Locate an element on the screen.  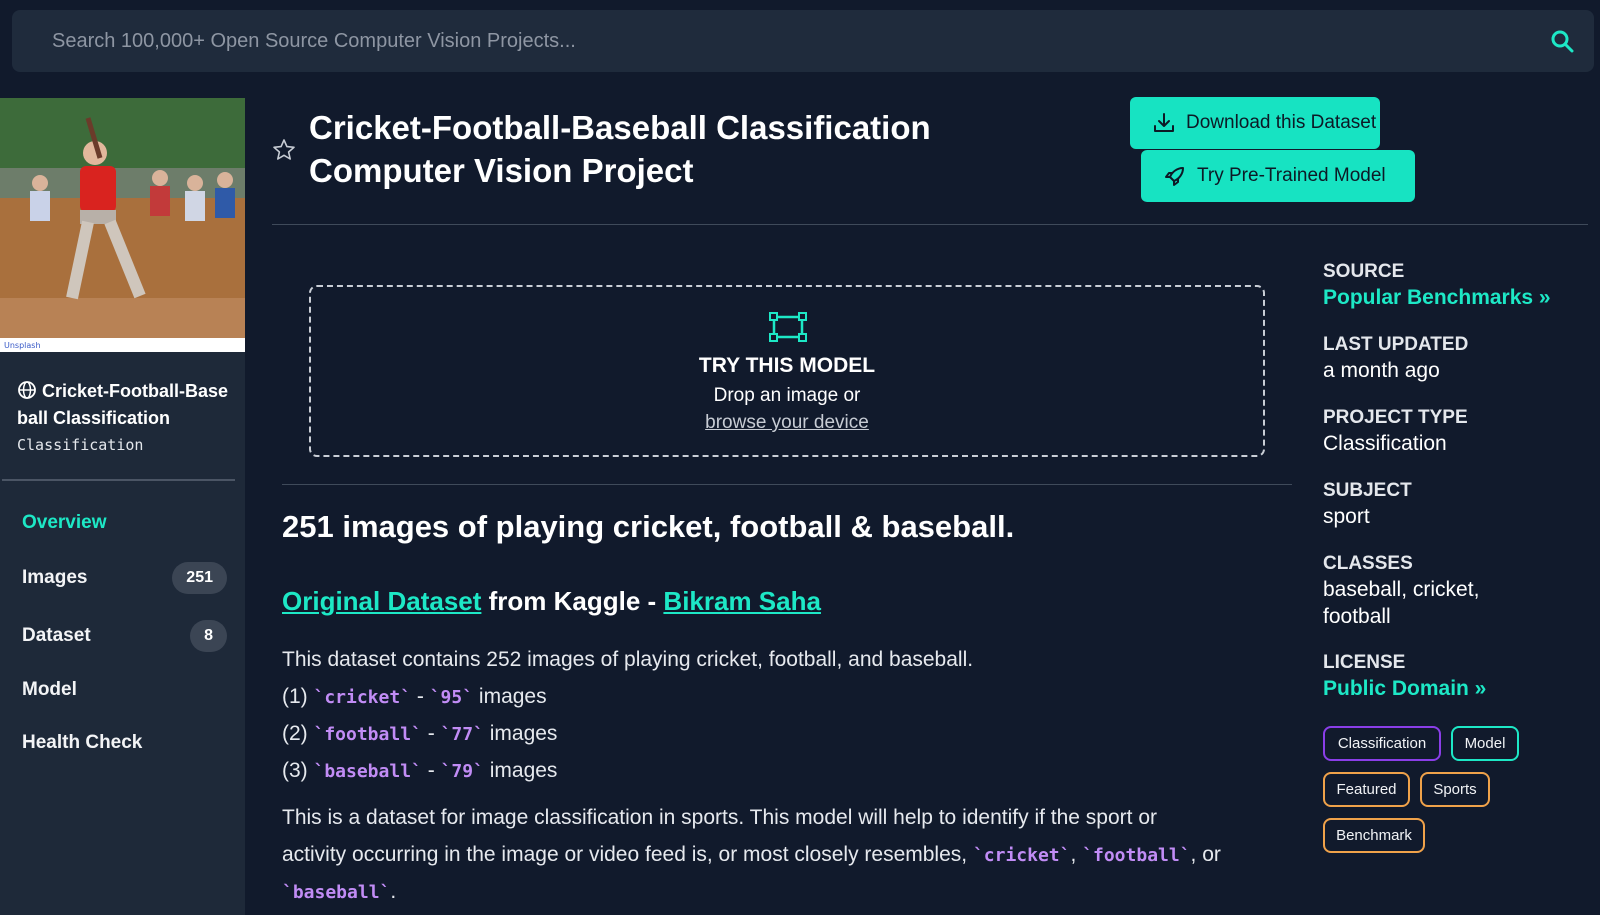
sidebar-item-overview: Overview is located at coordinates (124, 523).